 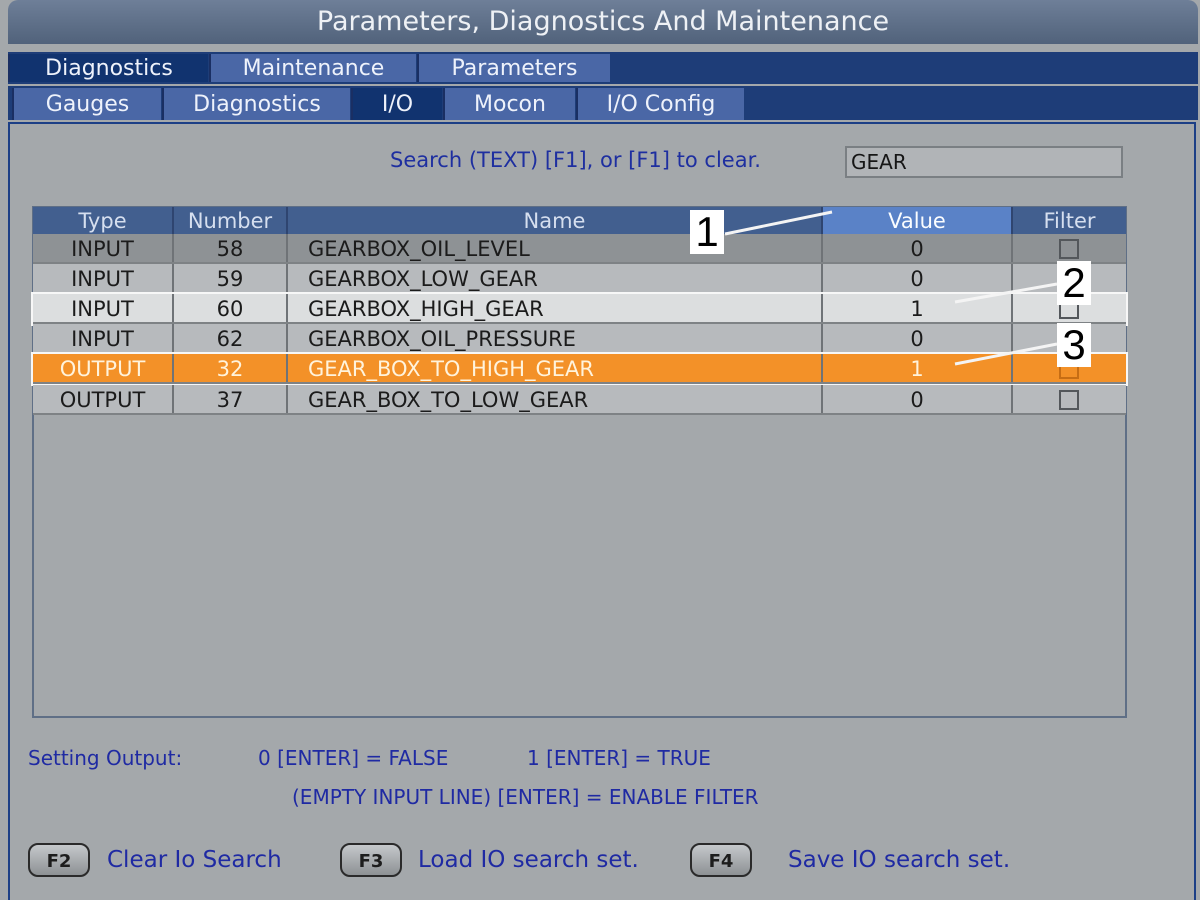 I want to click on row-name: GEARBOX_OIL_LEVEL, so click(x=555, y=249).